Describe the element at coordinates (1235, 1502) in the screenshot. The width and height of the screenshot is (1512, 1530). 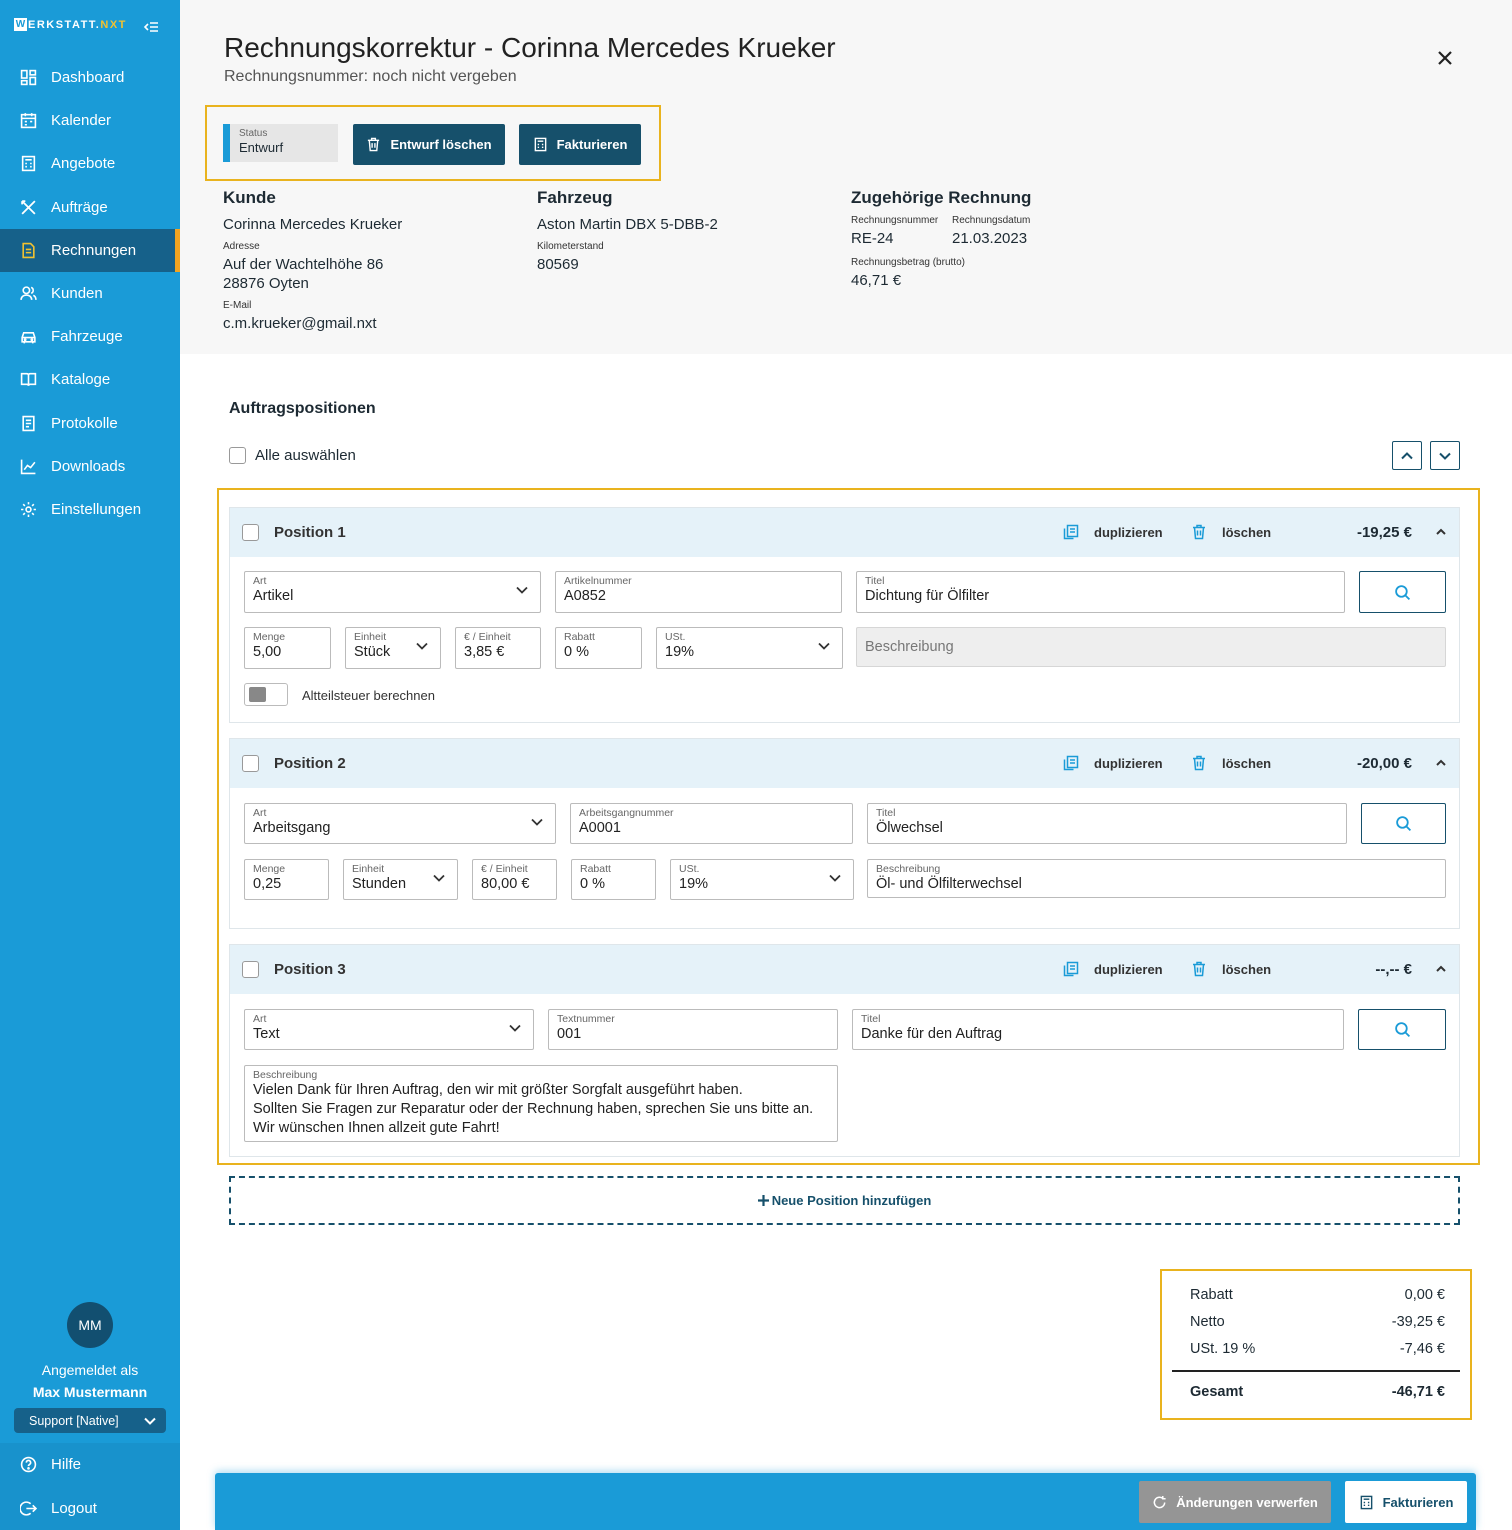
I see `discard-changes-button: Änderungen verwerfen` at that location.